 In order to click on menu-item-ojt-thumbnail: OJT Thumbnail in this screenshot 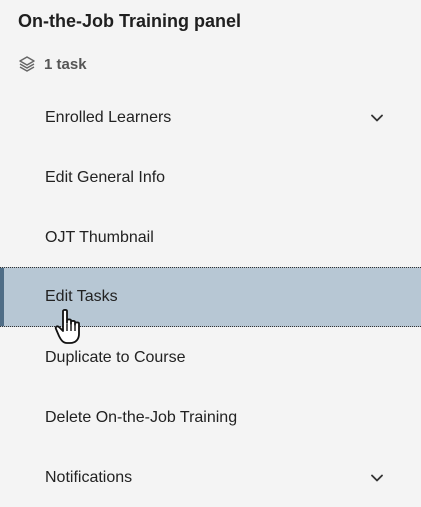, I will do `click(210, 238)`.